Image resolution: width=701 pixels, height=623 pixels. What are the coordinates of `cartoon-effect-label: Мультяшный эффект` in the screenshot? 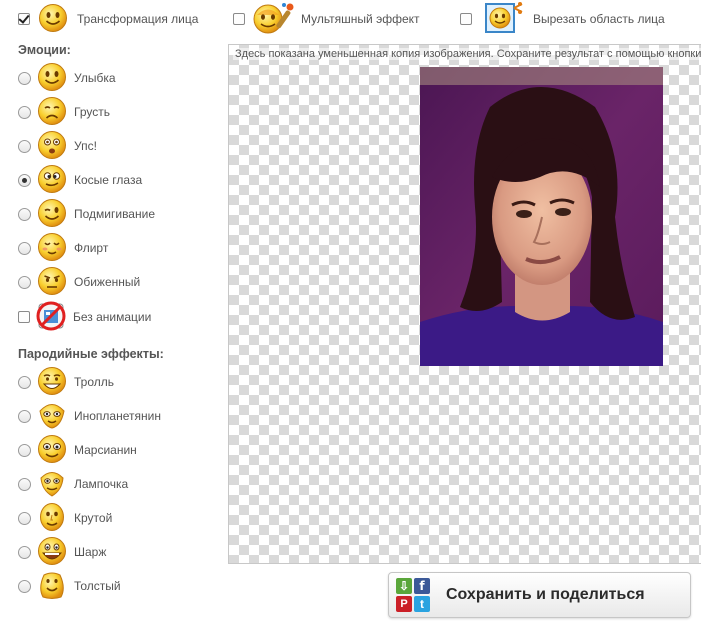 It's located at (360, 19).